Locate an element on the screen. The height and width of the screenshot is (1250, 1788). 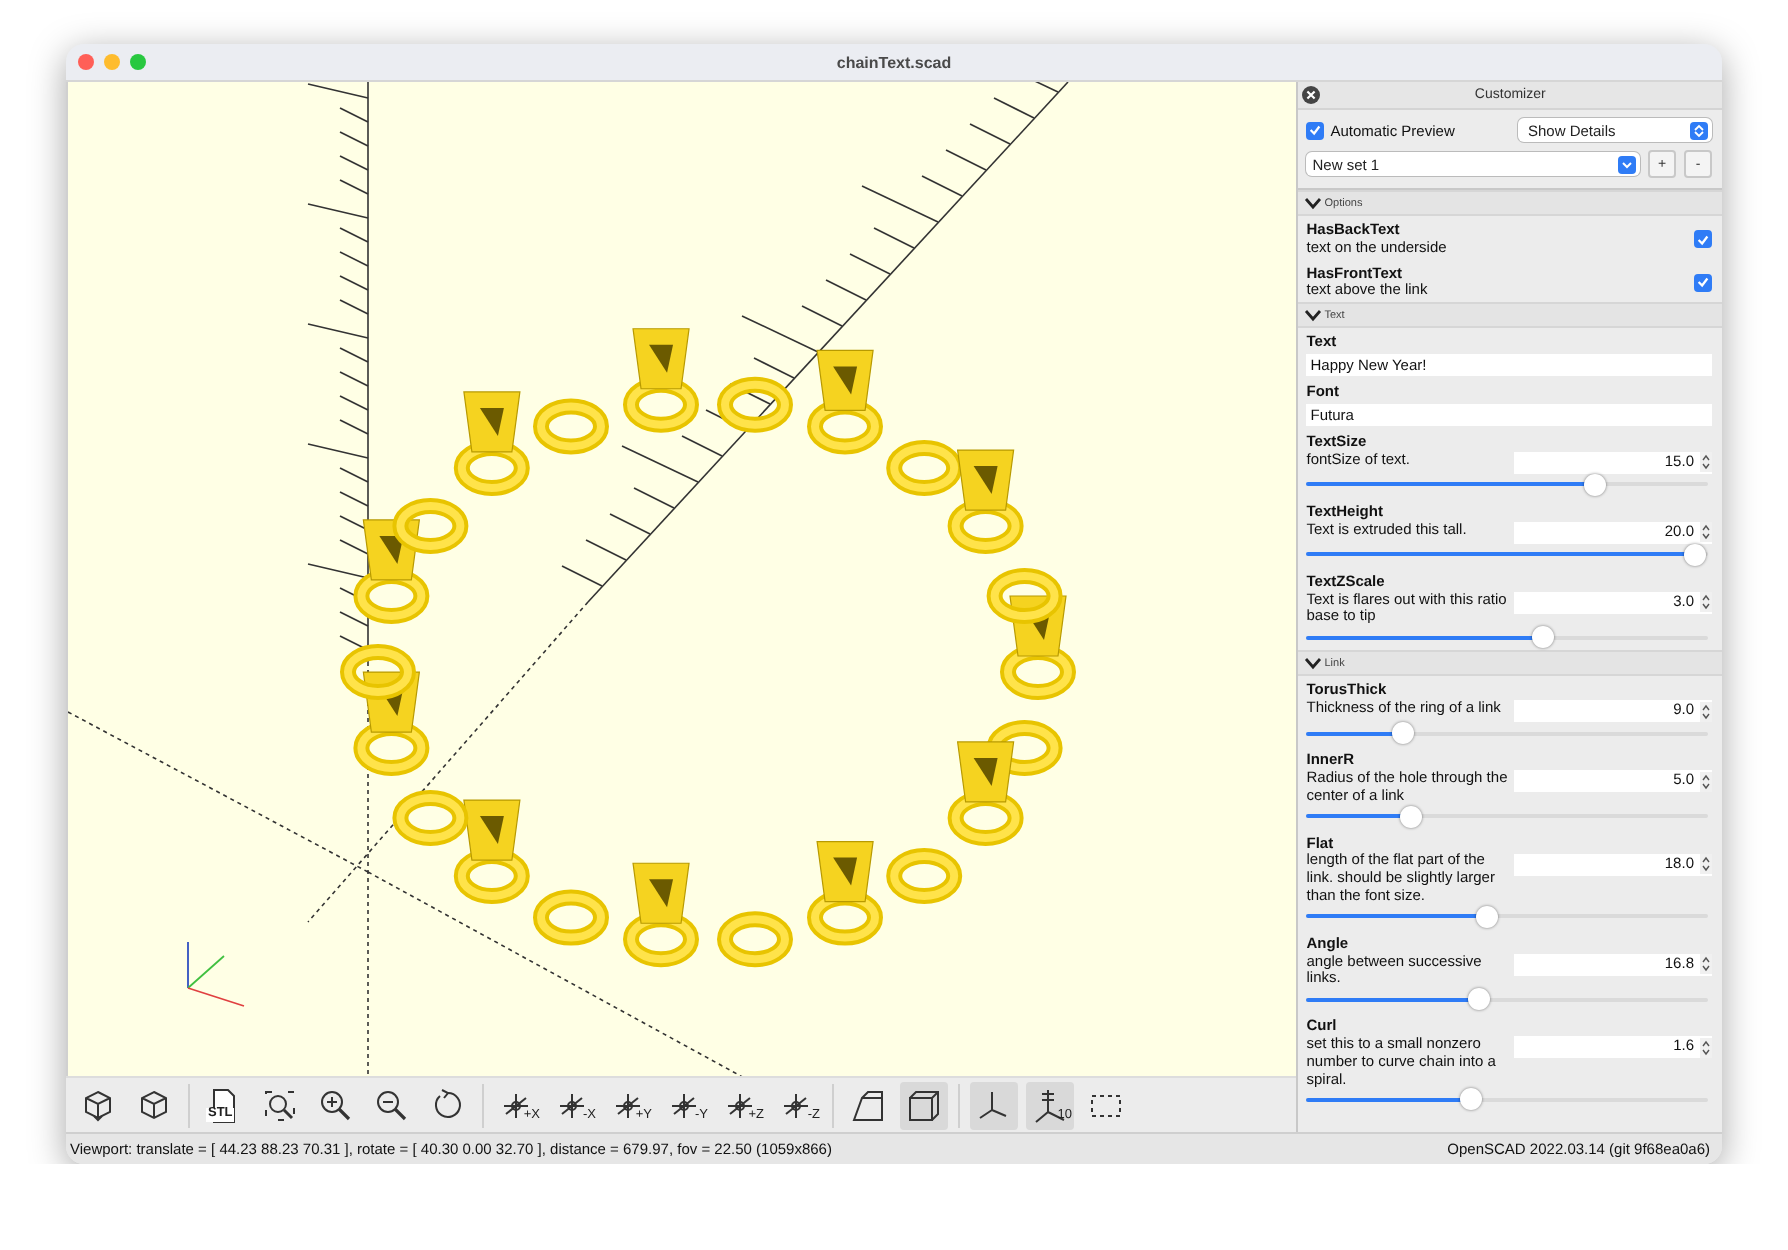
close-icon is located at coordinates (1311, 95).